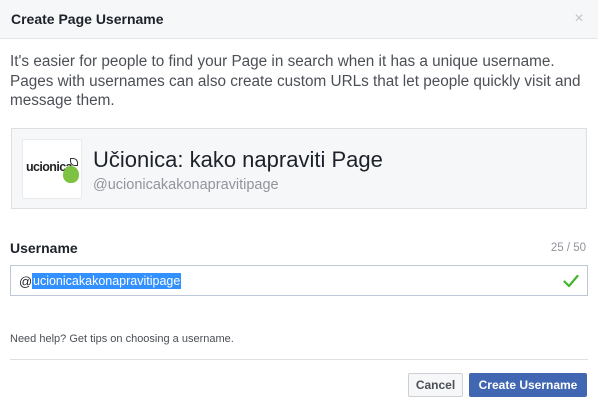 The height and width of the screenshot is (409, 598). What do you see at coordinates (52, 169) in the screenshot?
I see `page-logo: ucionica` at bounding box center [52, 169].